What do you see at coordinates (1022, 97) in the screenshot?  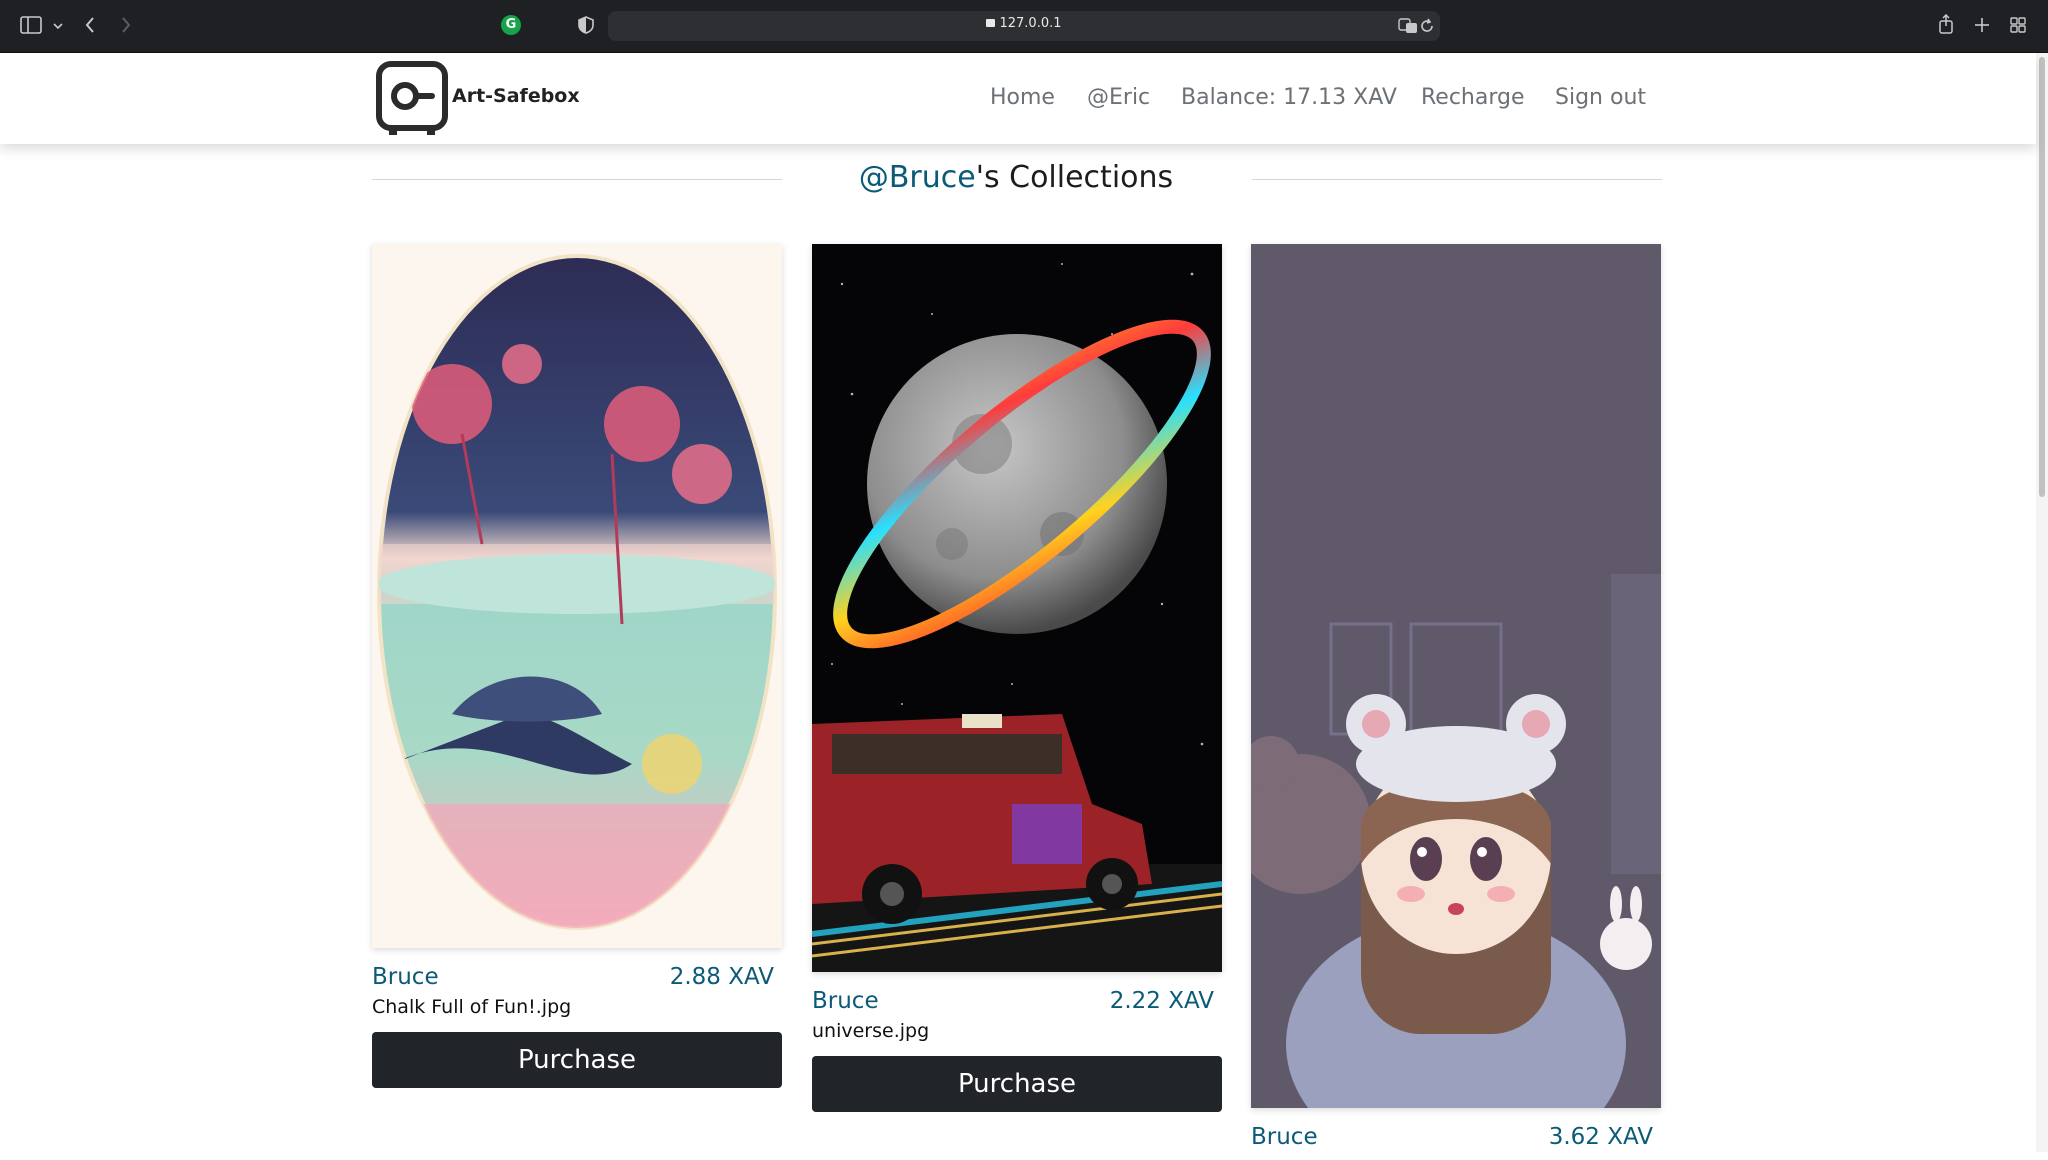 I see `nav-home: Home` at bounding box center [1022, 97].